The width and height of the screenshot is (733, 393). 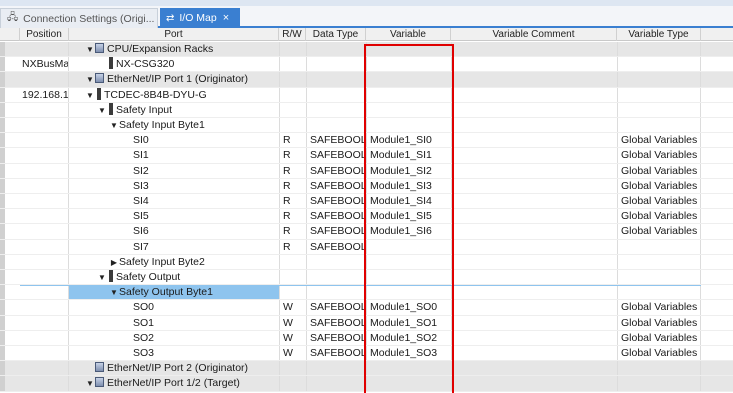 What do you see at coordinates (174, 95) in the screenshot?
I see `port-cell: ▼ TCDEC-8B4B-DYU-G` at bounding box center [174, 95].